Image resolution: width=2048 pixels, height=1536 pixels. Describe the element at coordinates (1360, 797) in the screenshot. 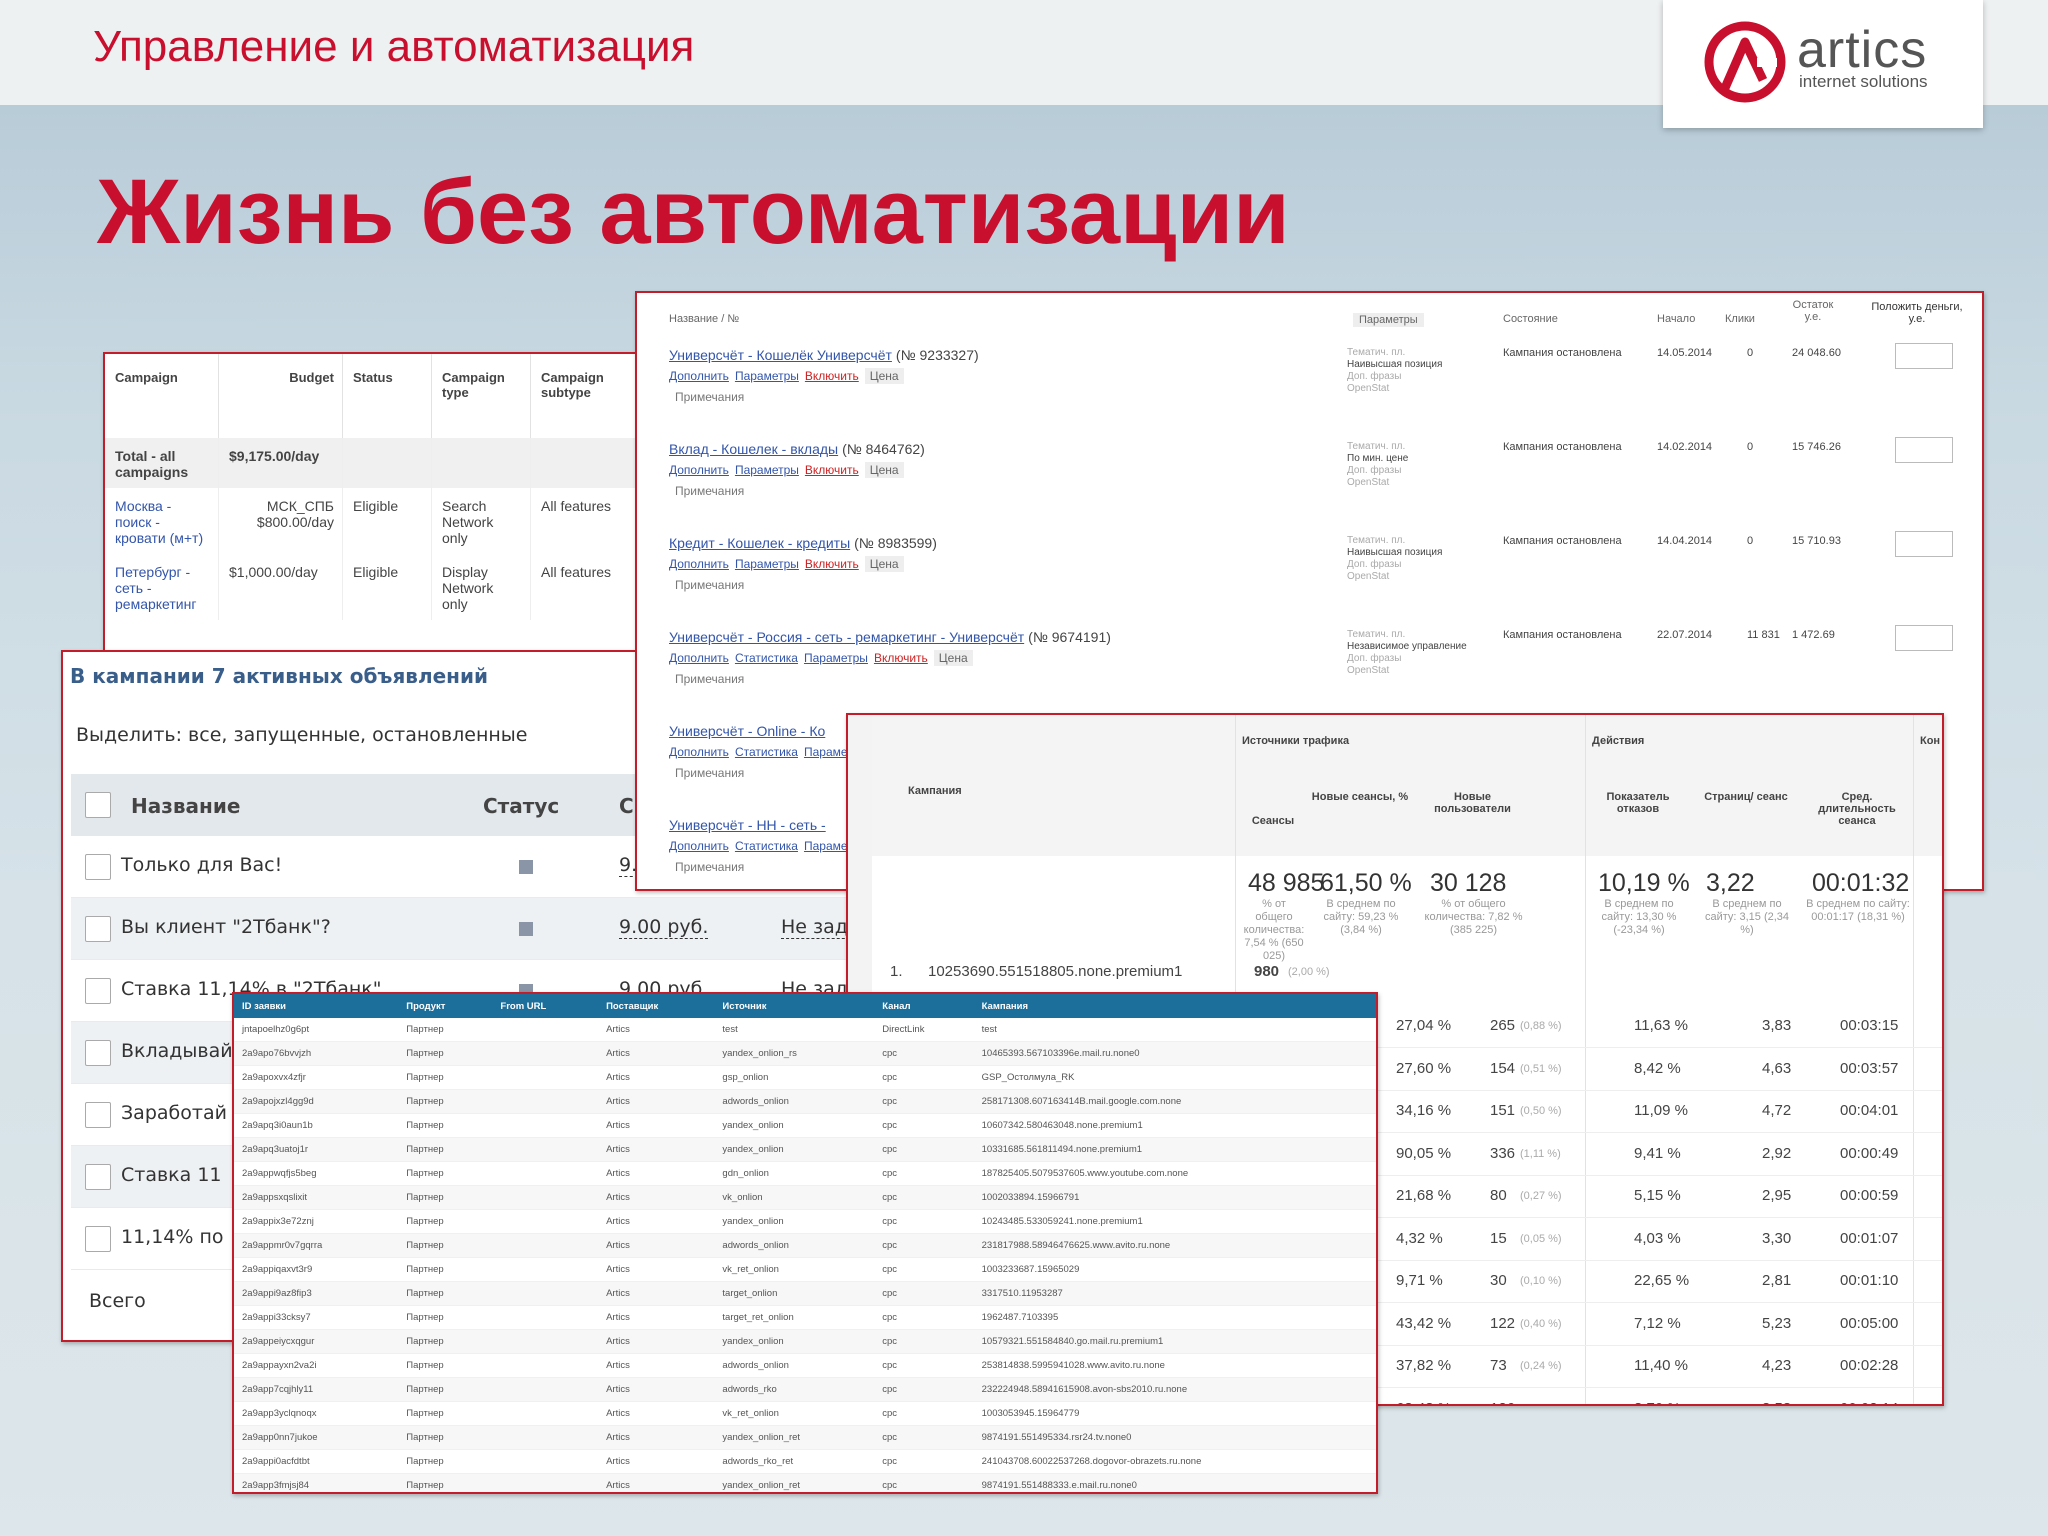

I see `metric-header: Новые сеансы, %` at that location.